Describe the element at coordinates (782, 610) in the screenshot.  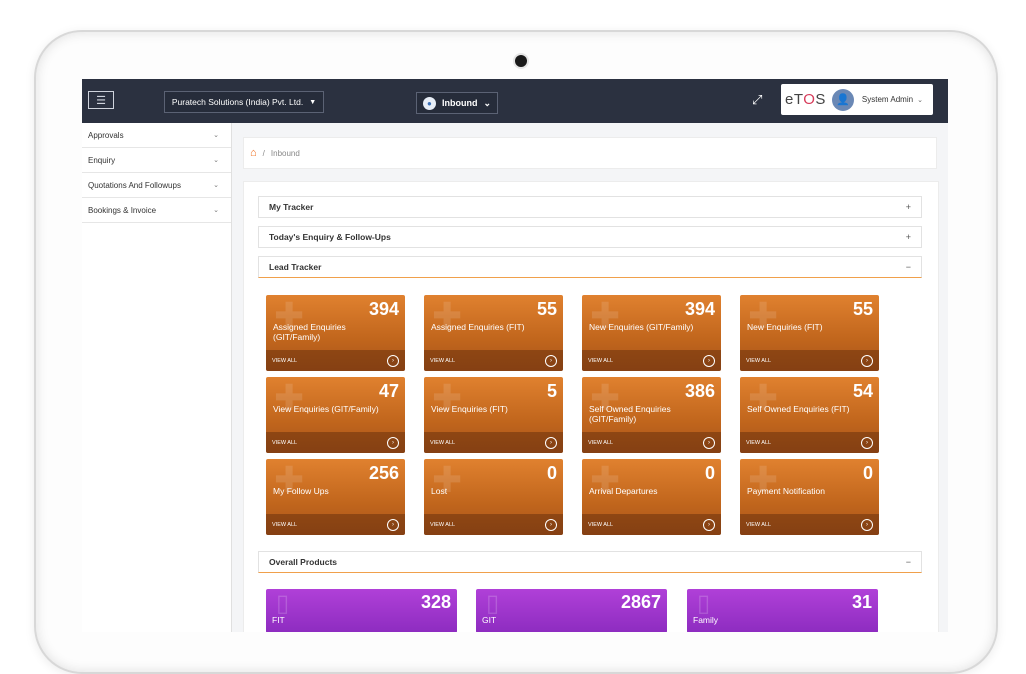
I see `product-tile-family: ▯ 31 Family` at that location.